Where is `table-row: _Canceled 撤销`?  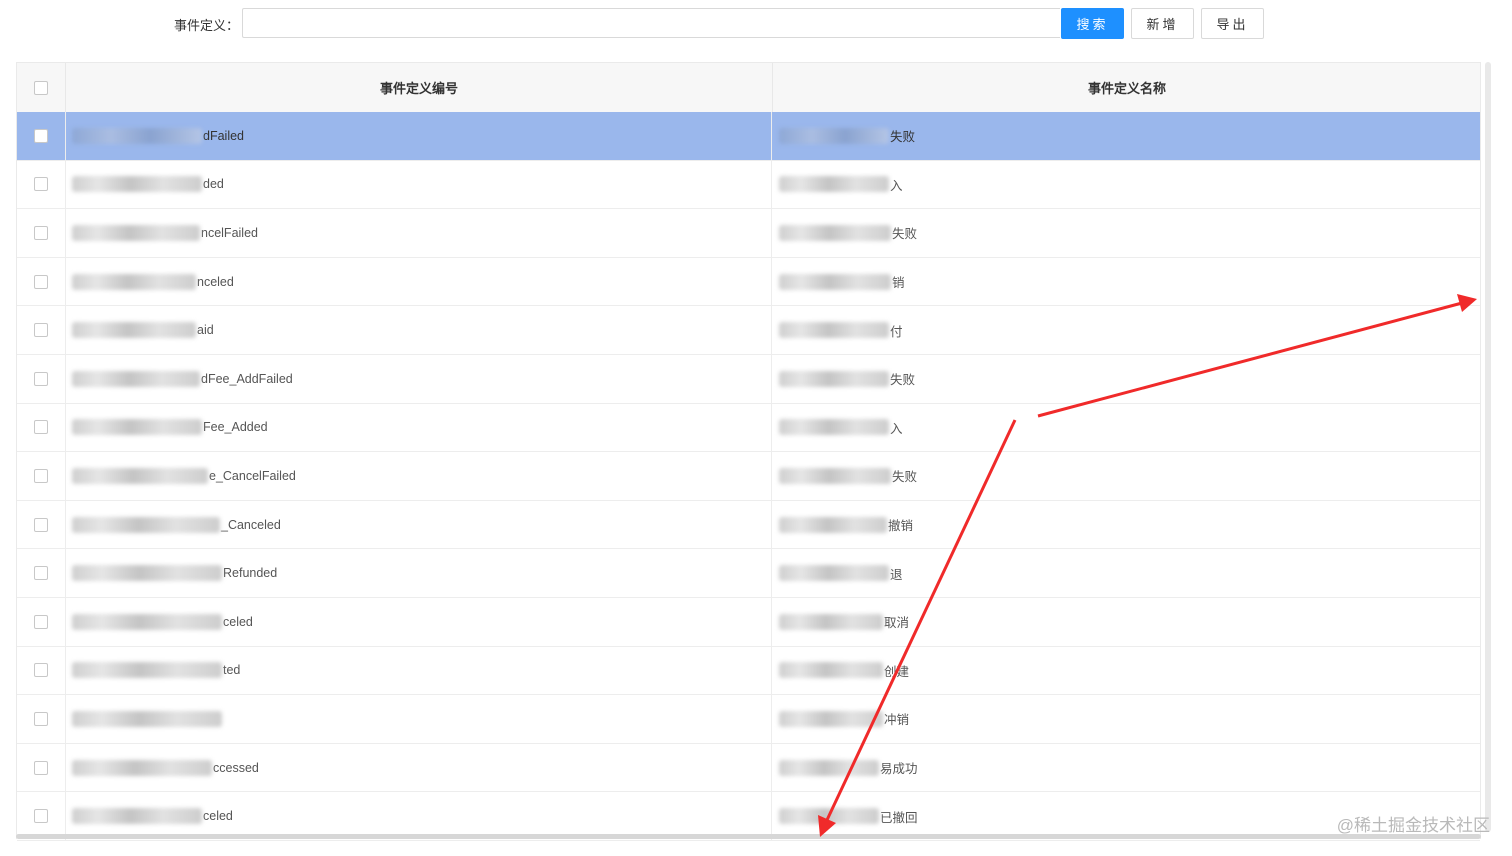 table-row: _Canceled 撤销 is located at coordinates (748, 525).